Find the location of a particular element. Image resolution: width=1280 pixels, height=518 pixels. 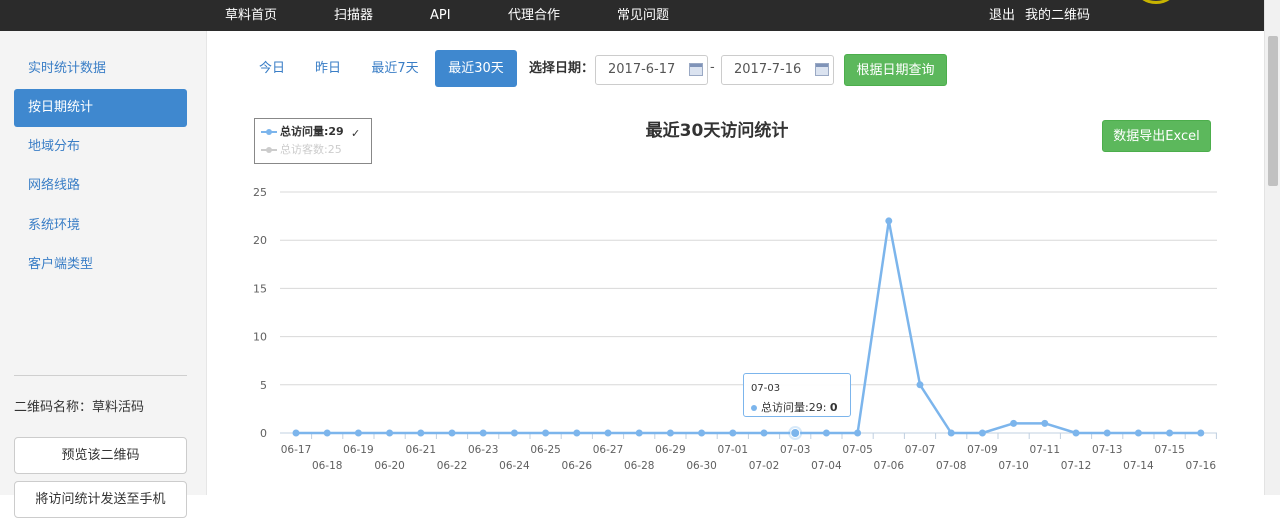

tab-today: 今日 is located at coordinates (272, 68).